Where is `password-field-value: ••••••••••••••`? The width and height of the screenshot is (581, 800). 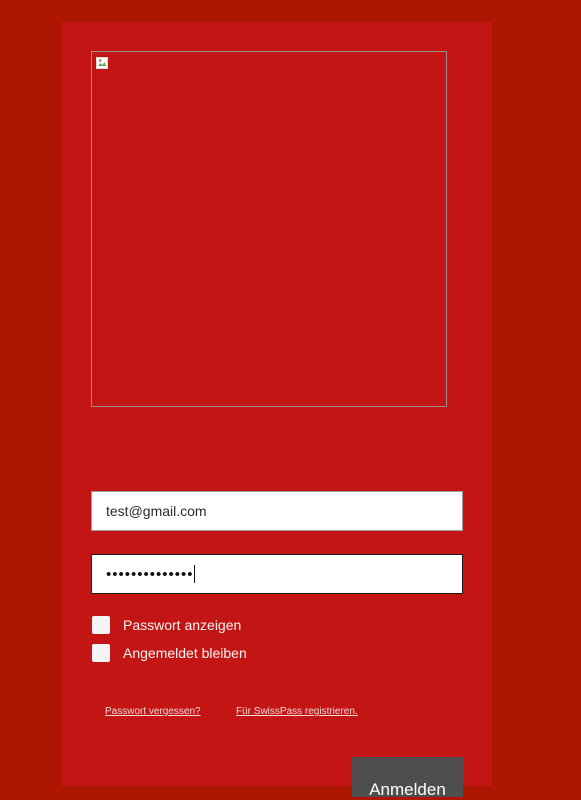
password-field-value: •••••••••••••• is located at coordinates (150, 574).